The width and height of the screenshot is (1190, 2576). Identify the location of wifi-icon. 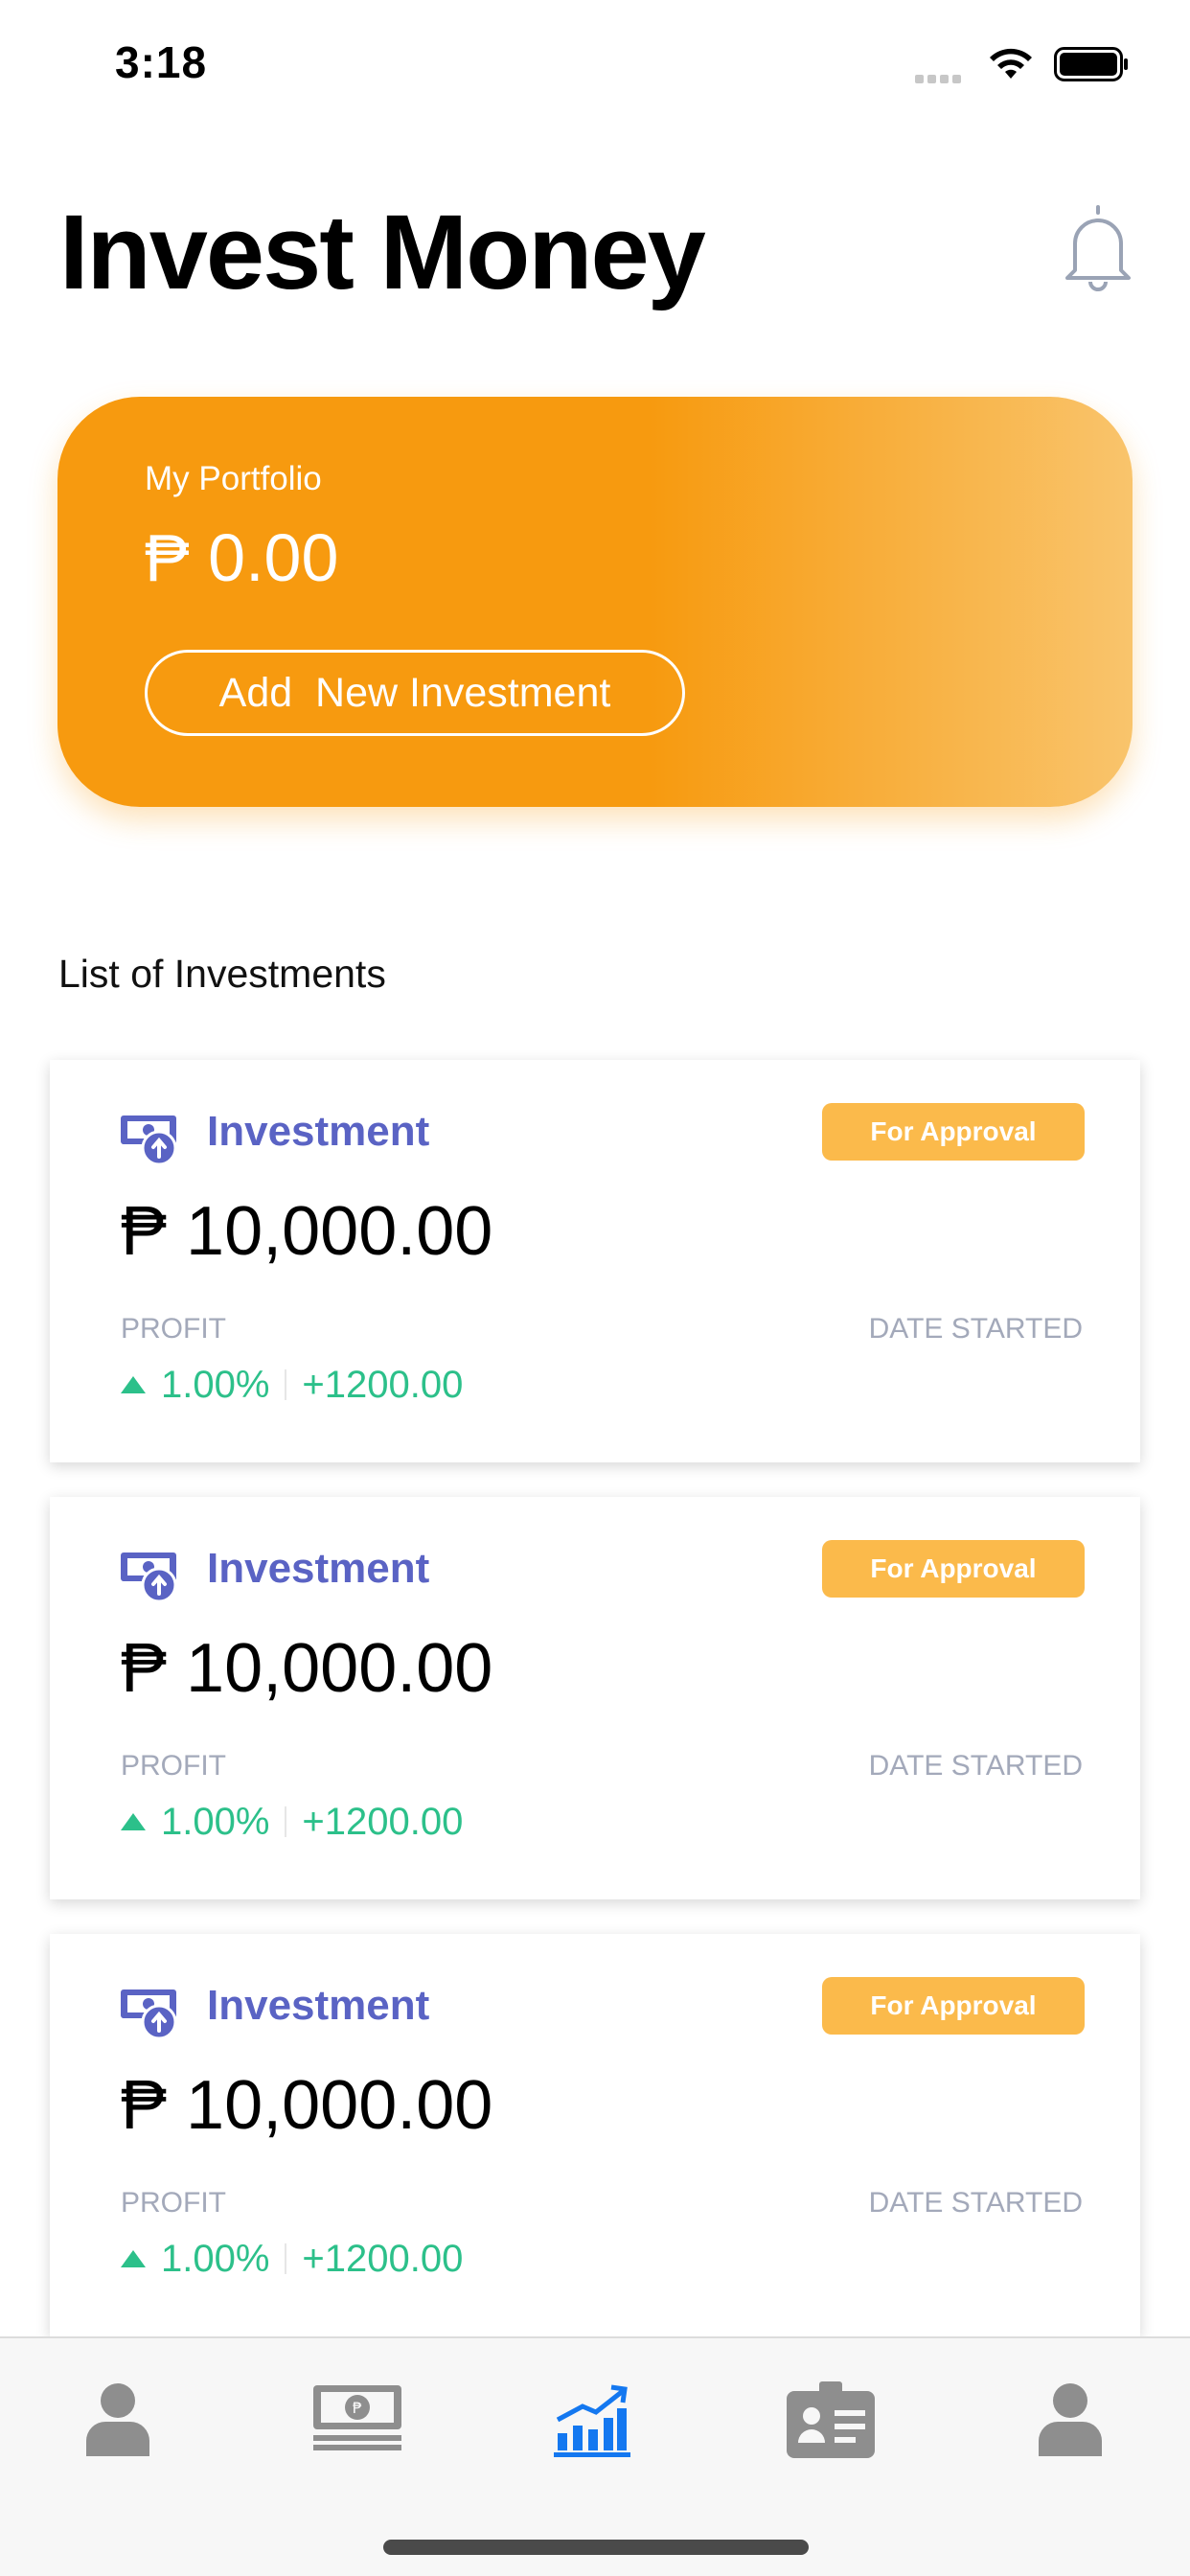
(1011, 63).